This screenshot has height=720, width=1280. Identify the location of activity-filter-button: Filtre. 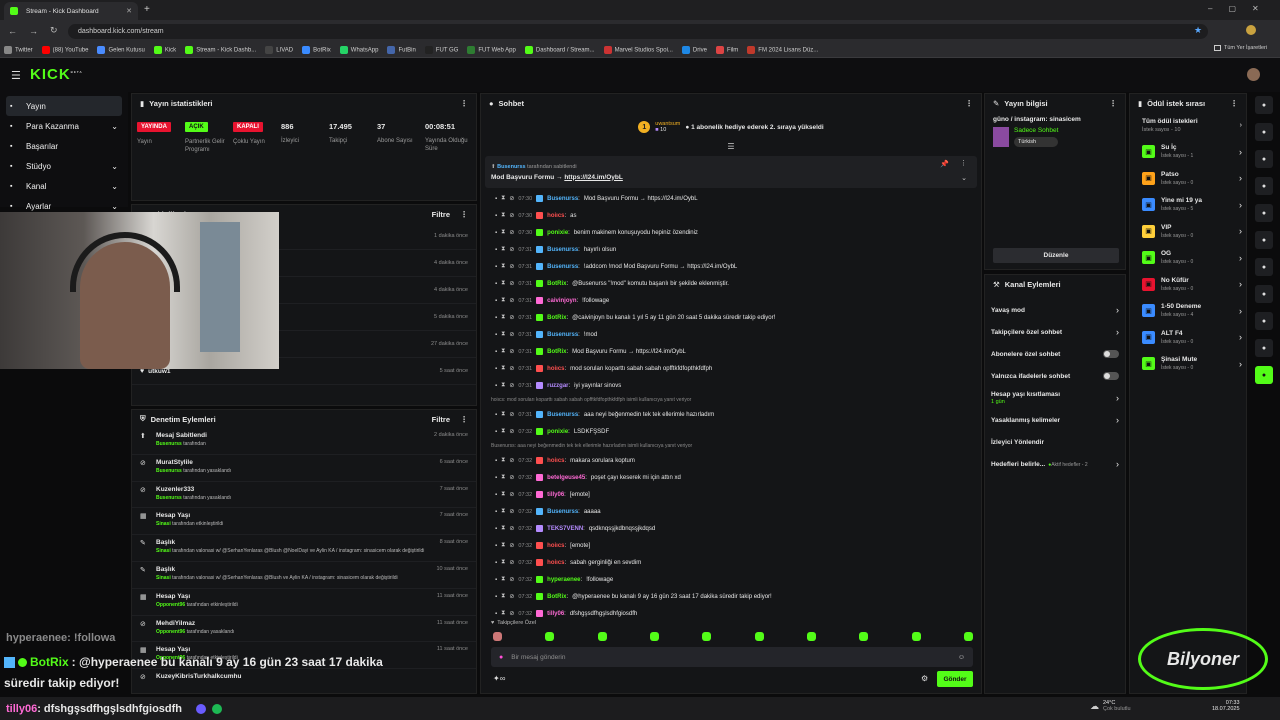
(441, 214).